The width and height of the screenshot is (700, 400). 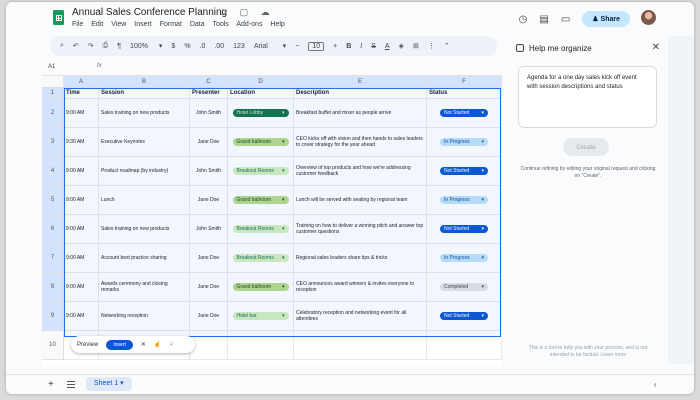 What do you see at coordinates (416, 46) in the screenshot?
I see `borders-icon: ⊞` at bounding box center [416, 46].